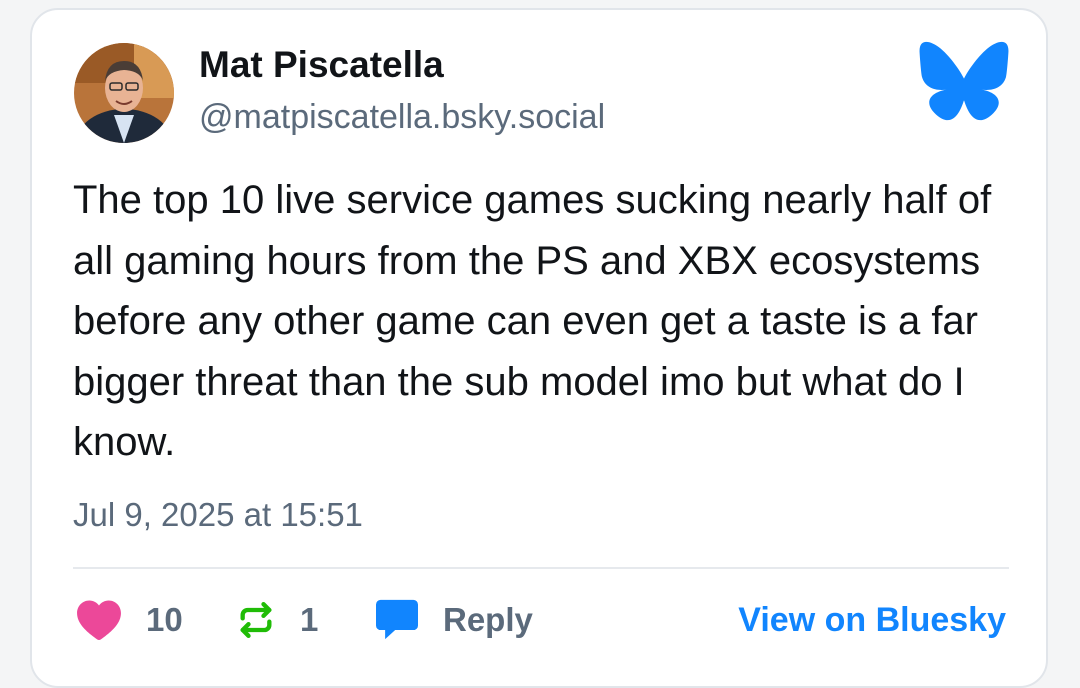 The height and width of the screenshot is (688, 1080). What do you see at coordinates (99, 620) in the screenshot?
I see `heart-icon` at bounding box center [99, 620].